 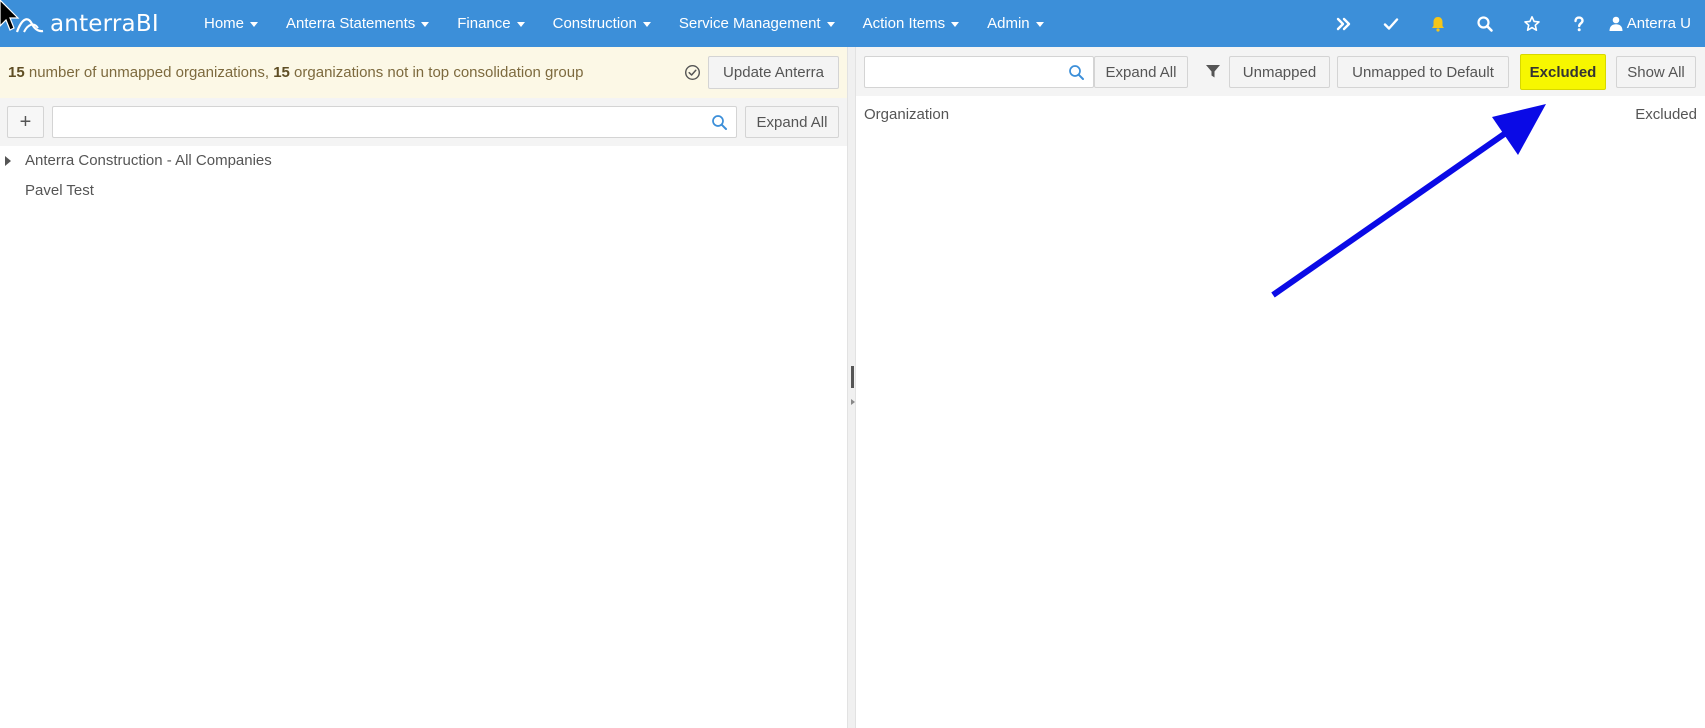 I want to click on add-organization-button: +, so click(x=25, y=122).